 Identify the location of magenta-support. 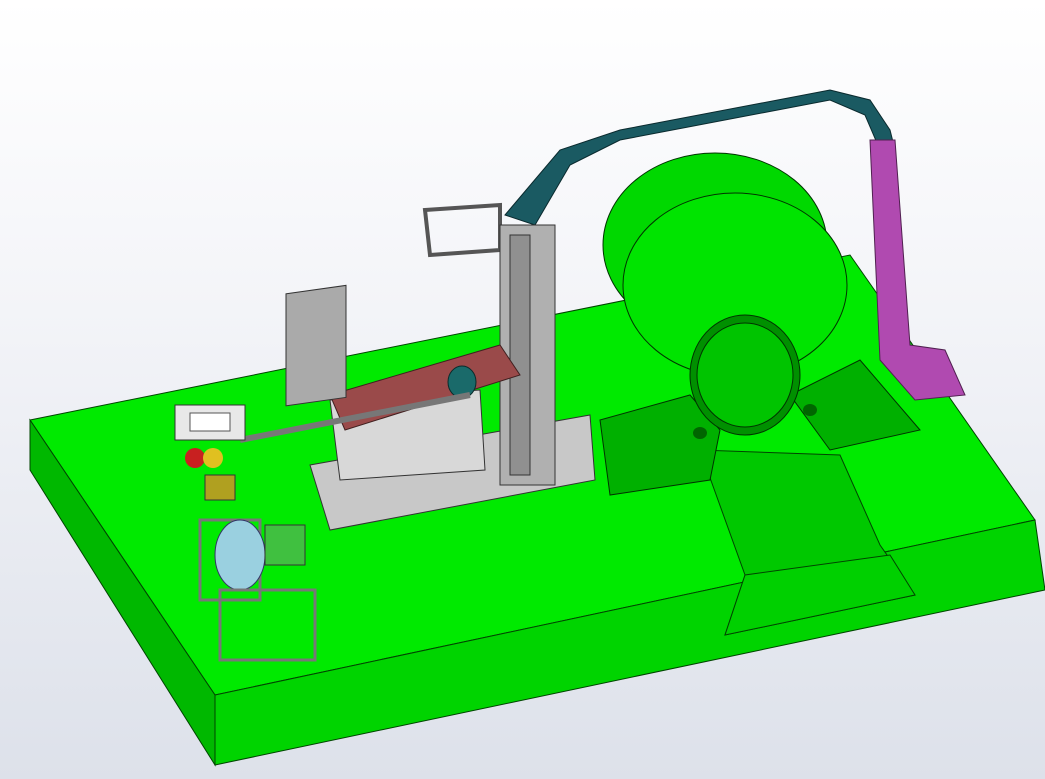
(917, 270).